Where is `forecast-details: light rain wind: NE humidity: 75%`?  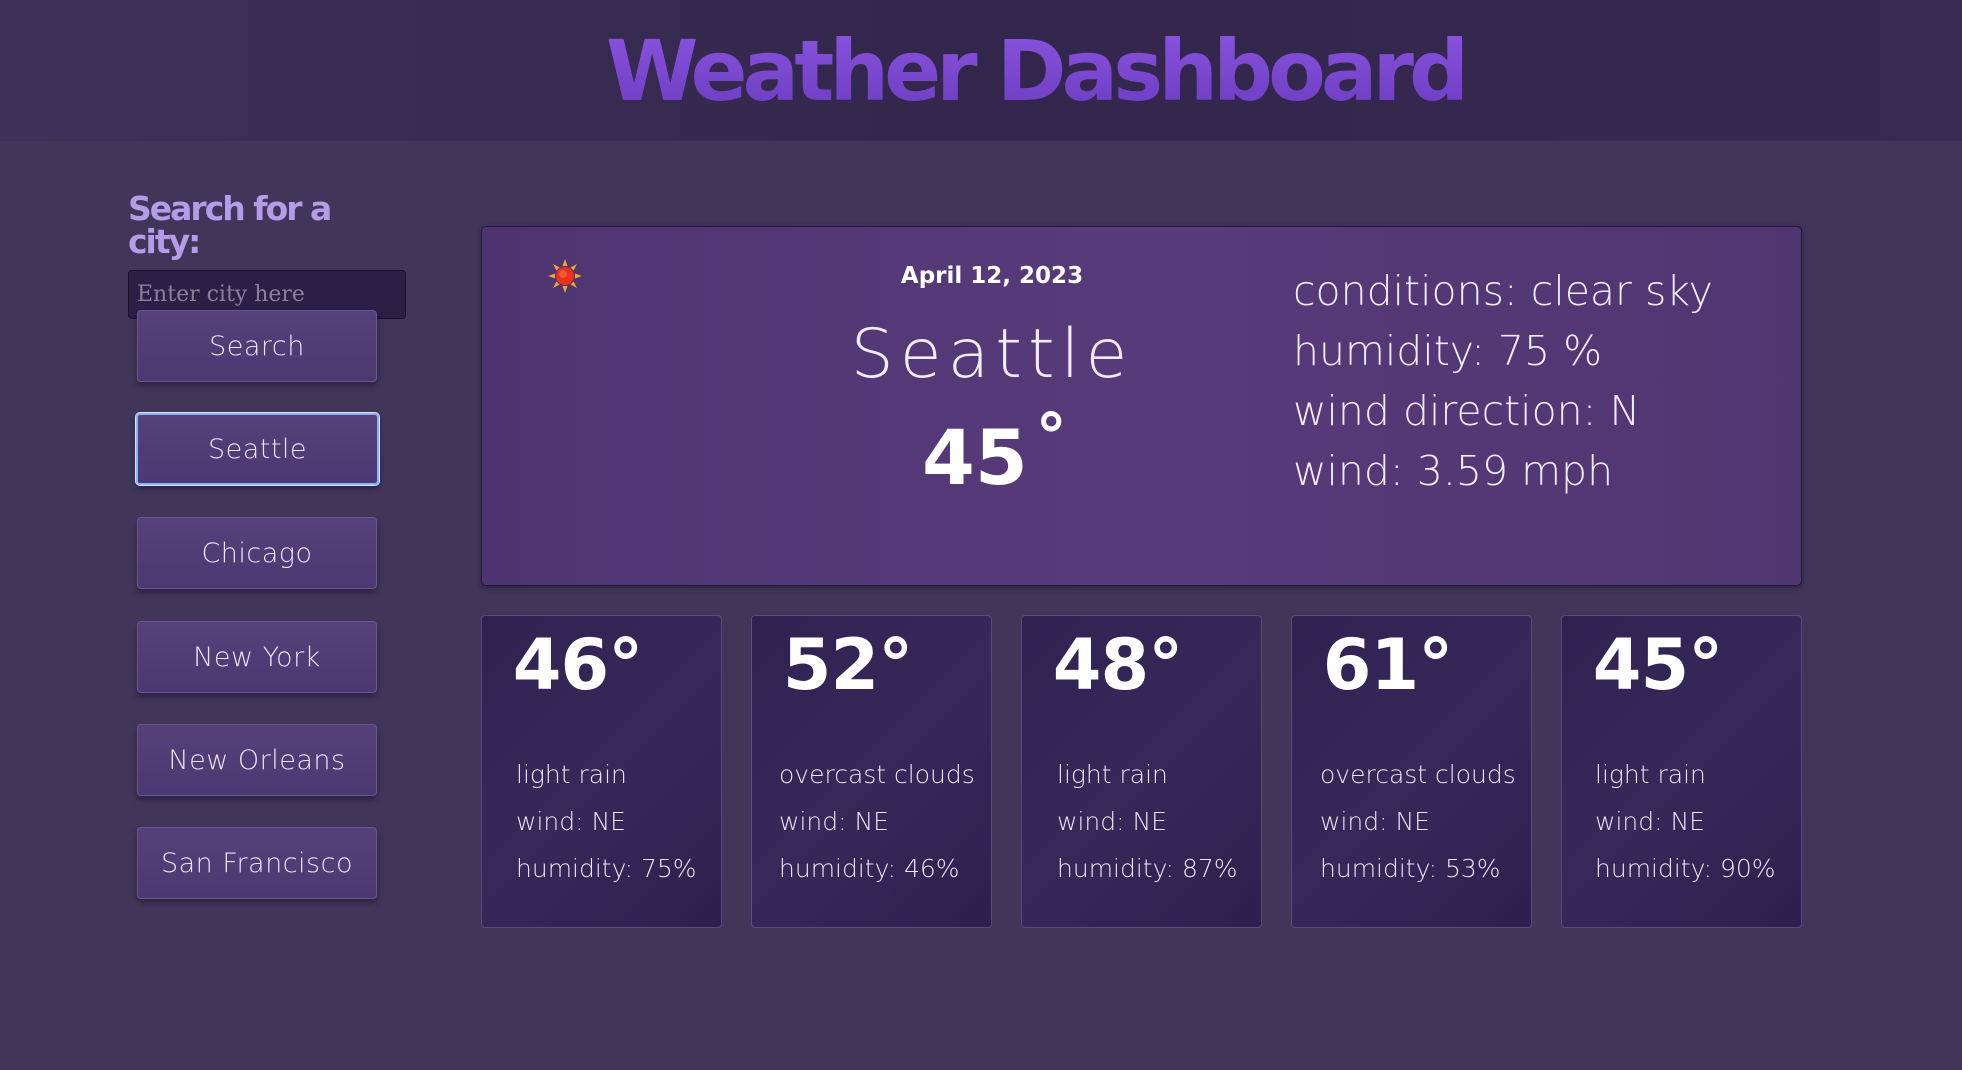
forecast-details: light rain wind: NE humidity: 75% is located at coordinates (606, 821).